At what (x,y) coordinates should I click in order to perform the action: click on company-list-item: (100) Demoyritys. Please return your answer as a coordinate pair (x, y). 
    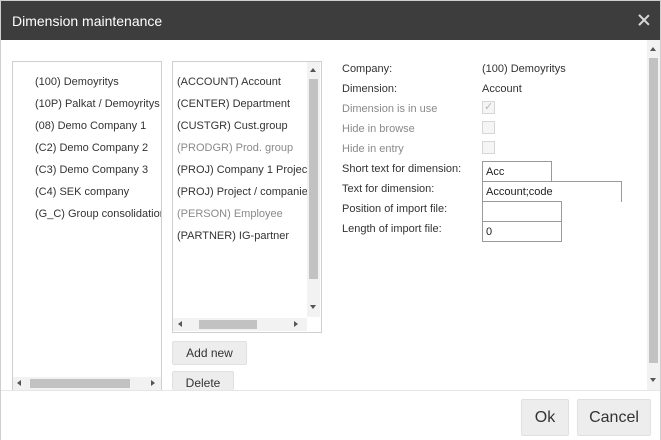
    Looking at the image, I should click on (77, 82).